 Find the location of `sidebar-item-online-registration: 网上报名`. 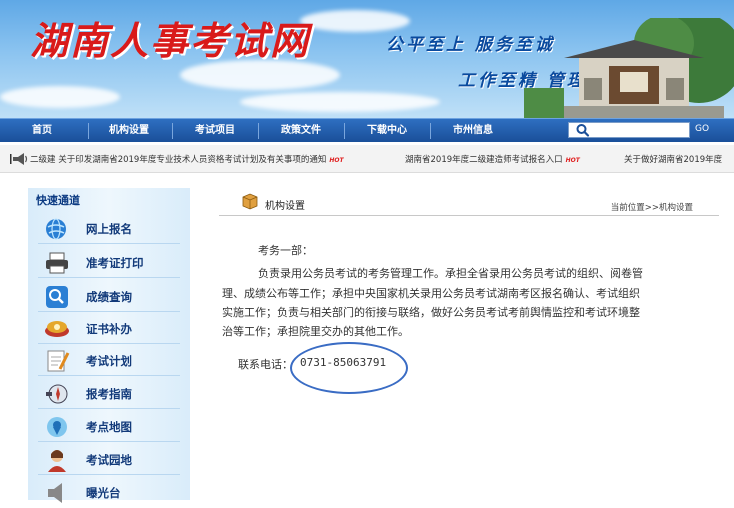

sidebar-item-online-registration: 网上报名 is located at coordinates (109, 229).